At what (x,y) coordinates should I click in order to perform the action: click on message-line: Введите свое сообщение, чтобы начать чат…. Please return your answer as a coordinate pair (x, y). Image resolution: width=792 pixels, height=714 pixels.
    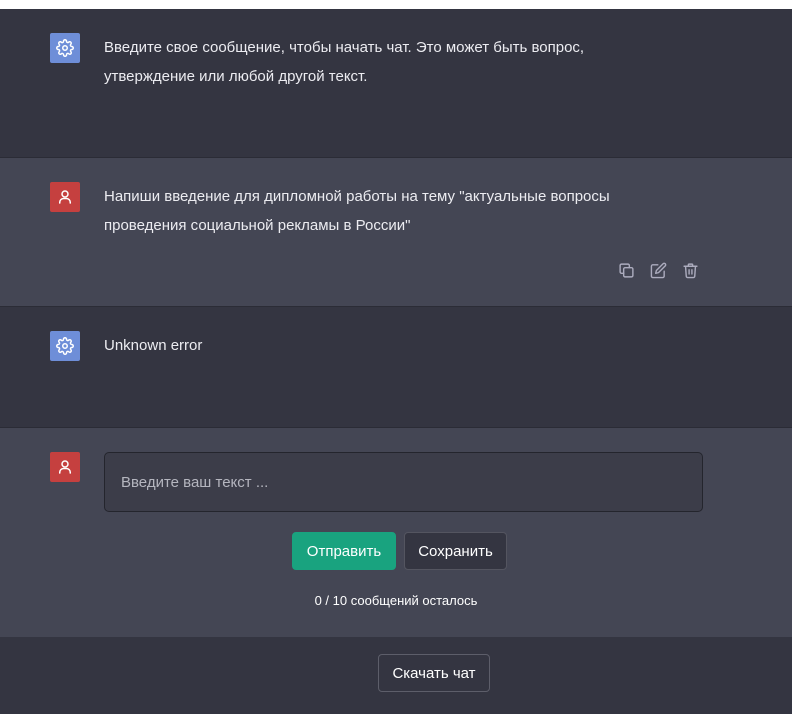
    Looking at the image, I should click on (344, 47).